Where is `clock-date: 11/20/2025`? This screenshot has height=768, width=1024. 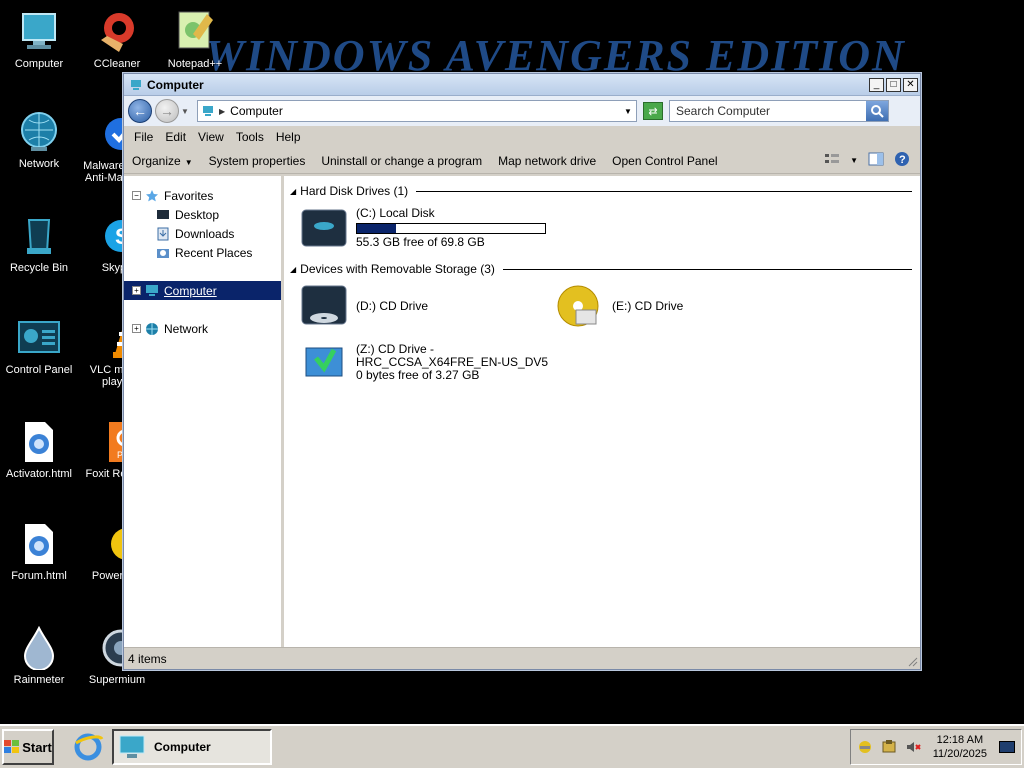
clock-date: 11/20/2025 is located at coordinates (959, 754).